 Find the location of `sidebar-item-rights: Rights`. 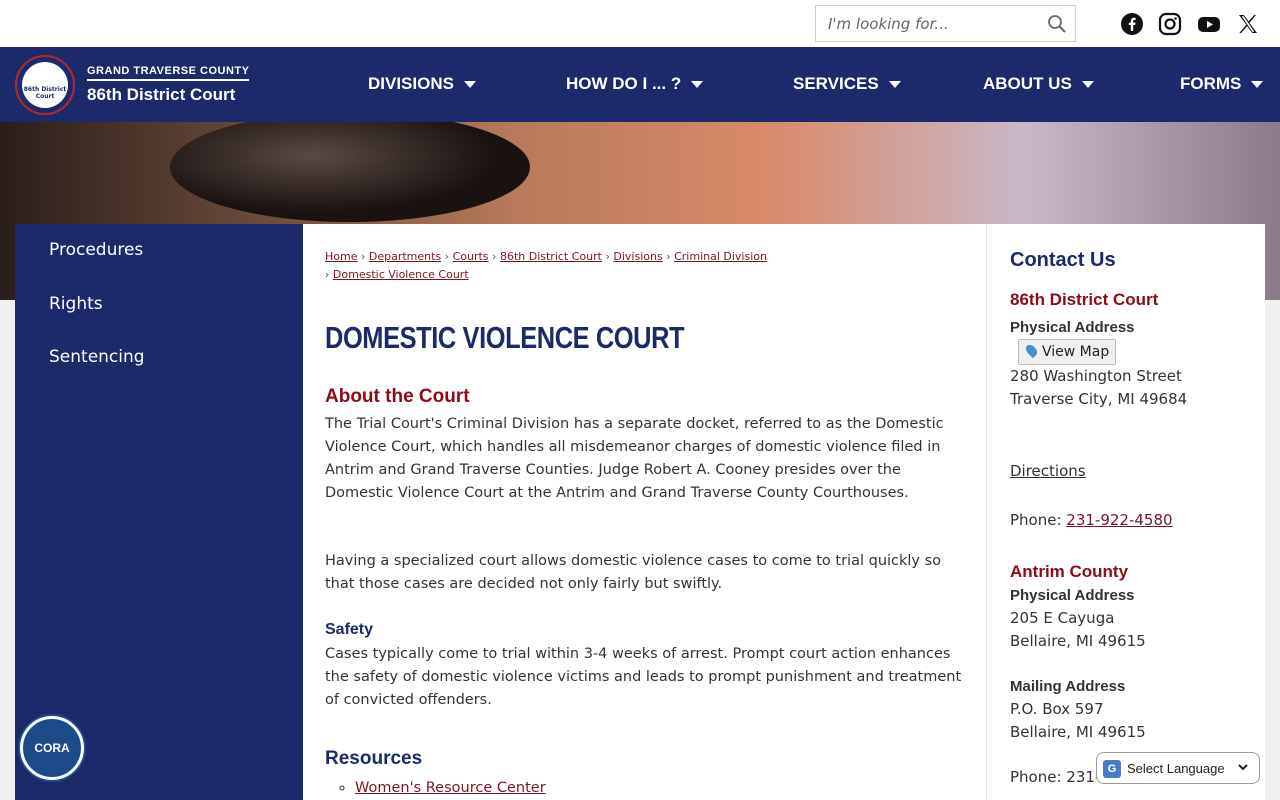

sidebar-item-rights: Rights is located at coordinates (76, 304).